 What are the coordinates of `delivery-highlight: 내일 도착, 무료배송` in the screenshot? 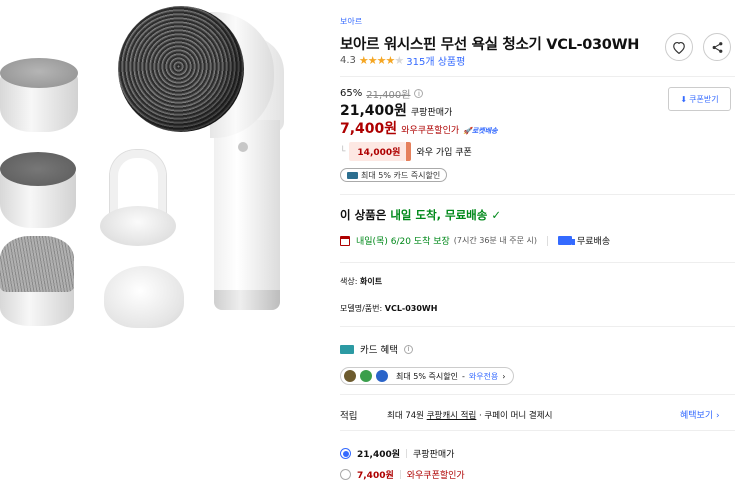 It's located at (439, 215).